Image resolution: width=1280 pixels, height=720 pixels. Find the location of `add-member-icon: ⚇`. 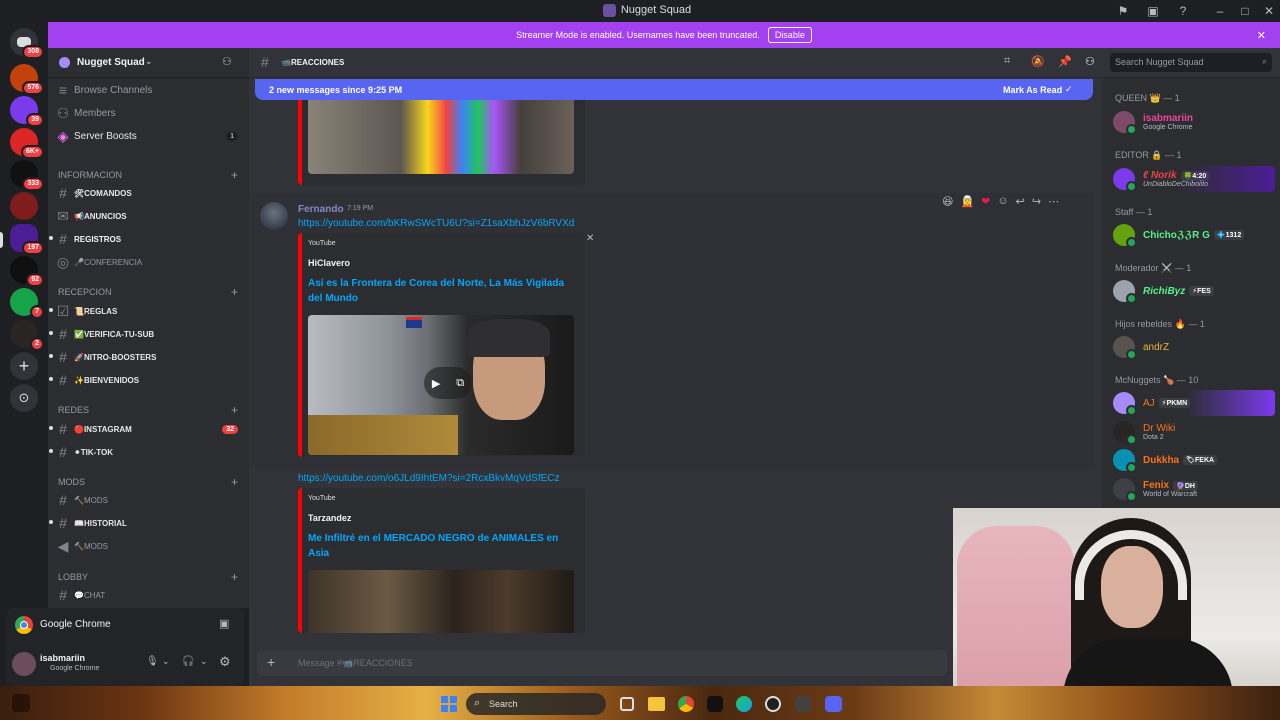

add-member-icon: ⚇ is located at coordinates (227, 61).